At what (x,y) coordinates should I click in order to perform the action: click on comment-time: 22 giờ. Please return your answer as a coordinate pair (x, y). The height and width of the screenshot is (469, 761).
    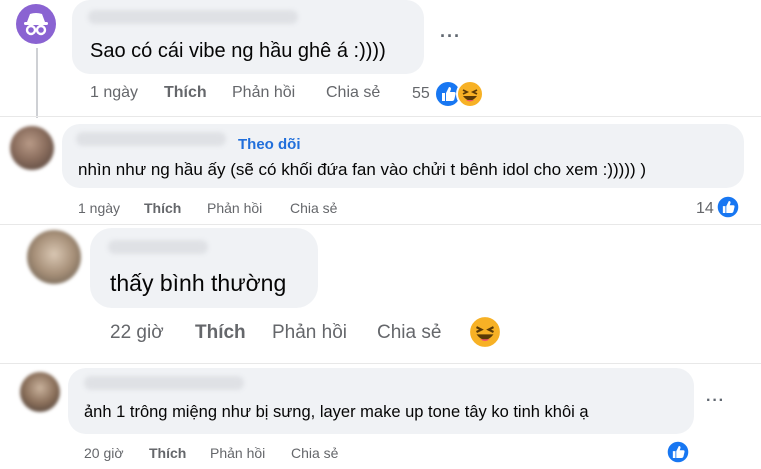
    Looking at the image, I should click on (137, 333).